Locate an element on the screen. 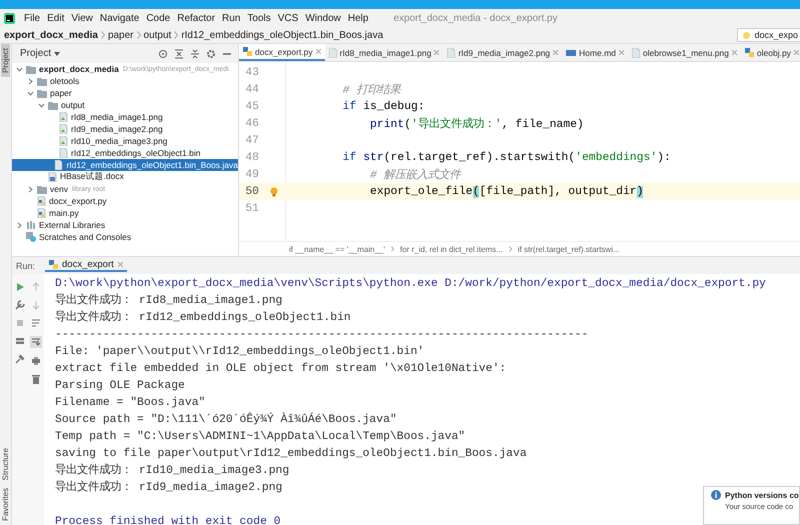 The image size is (800, 525). markdown-file-icon is located at coordinates (571, 52).